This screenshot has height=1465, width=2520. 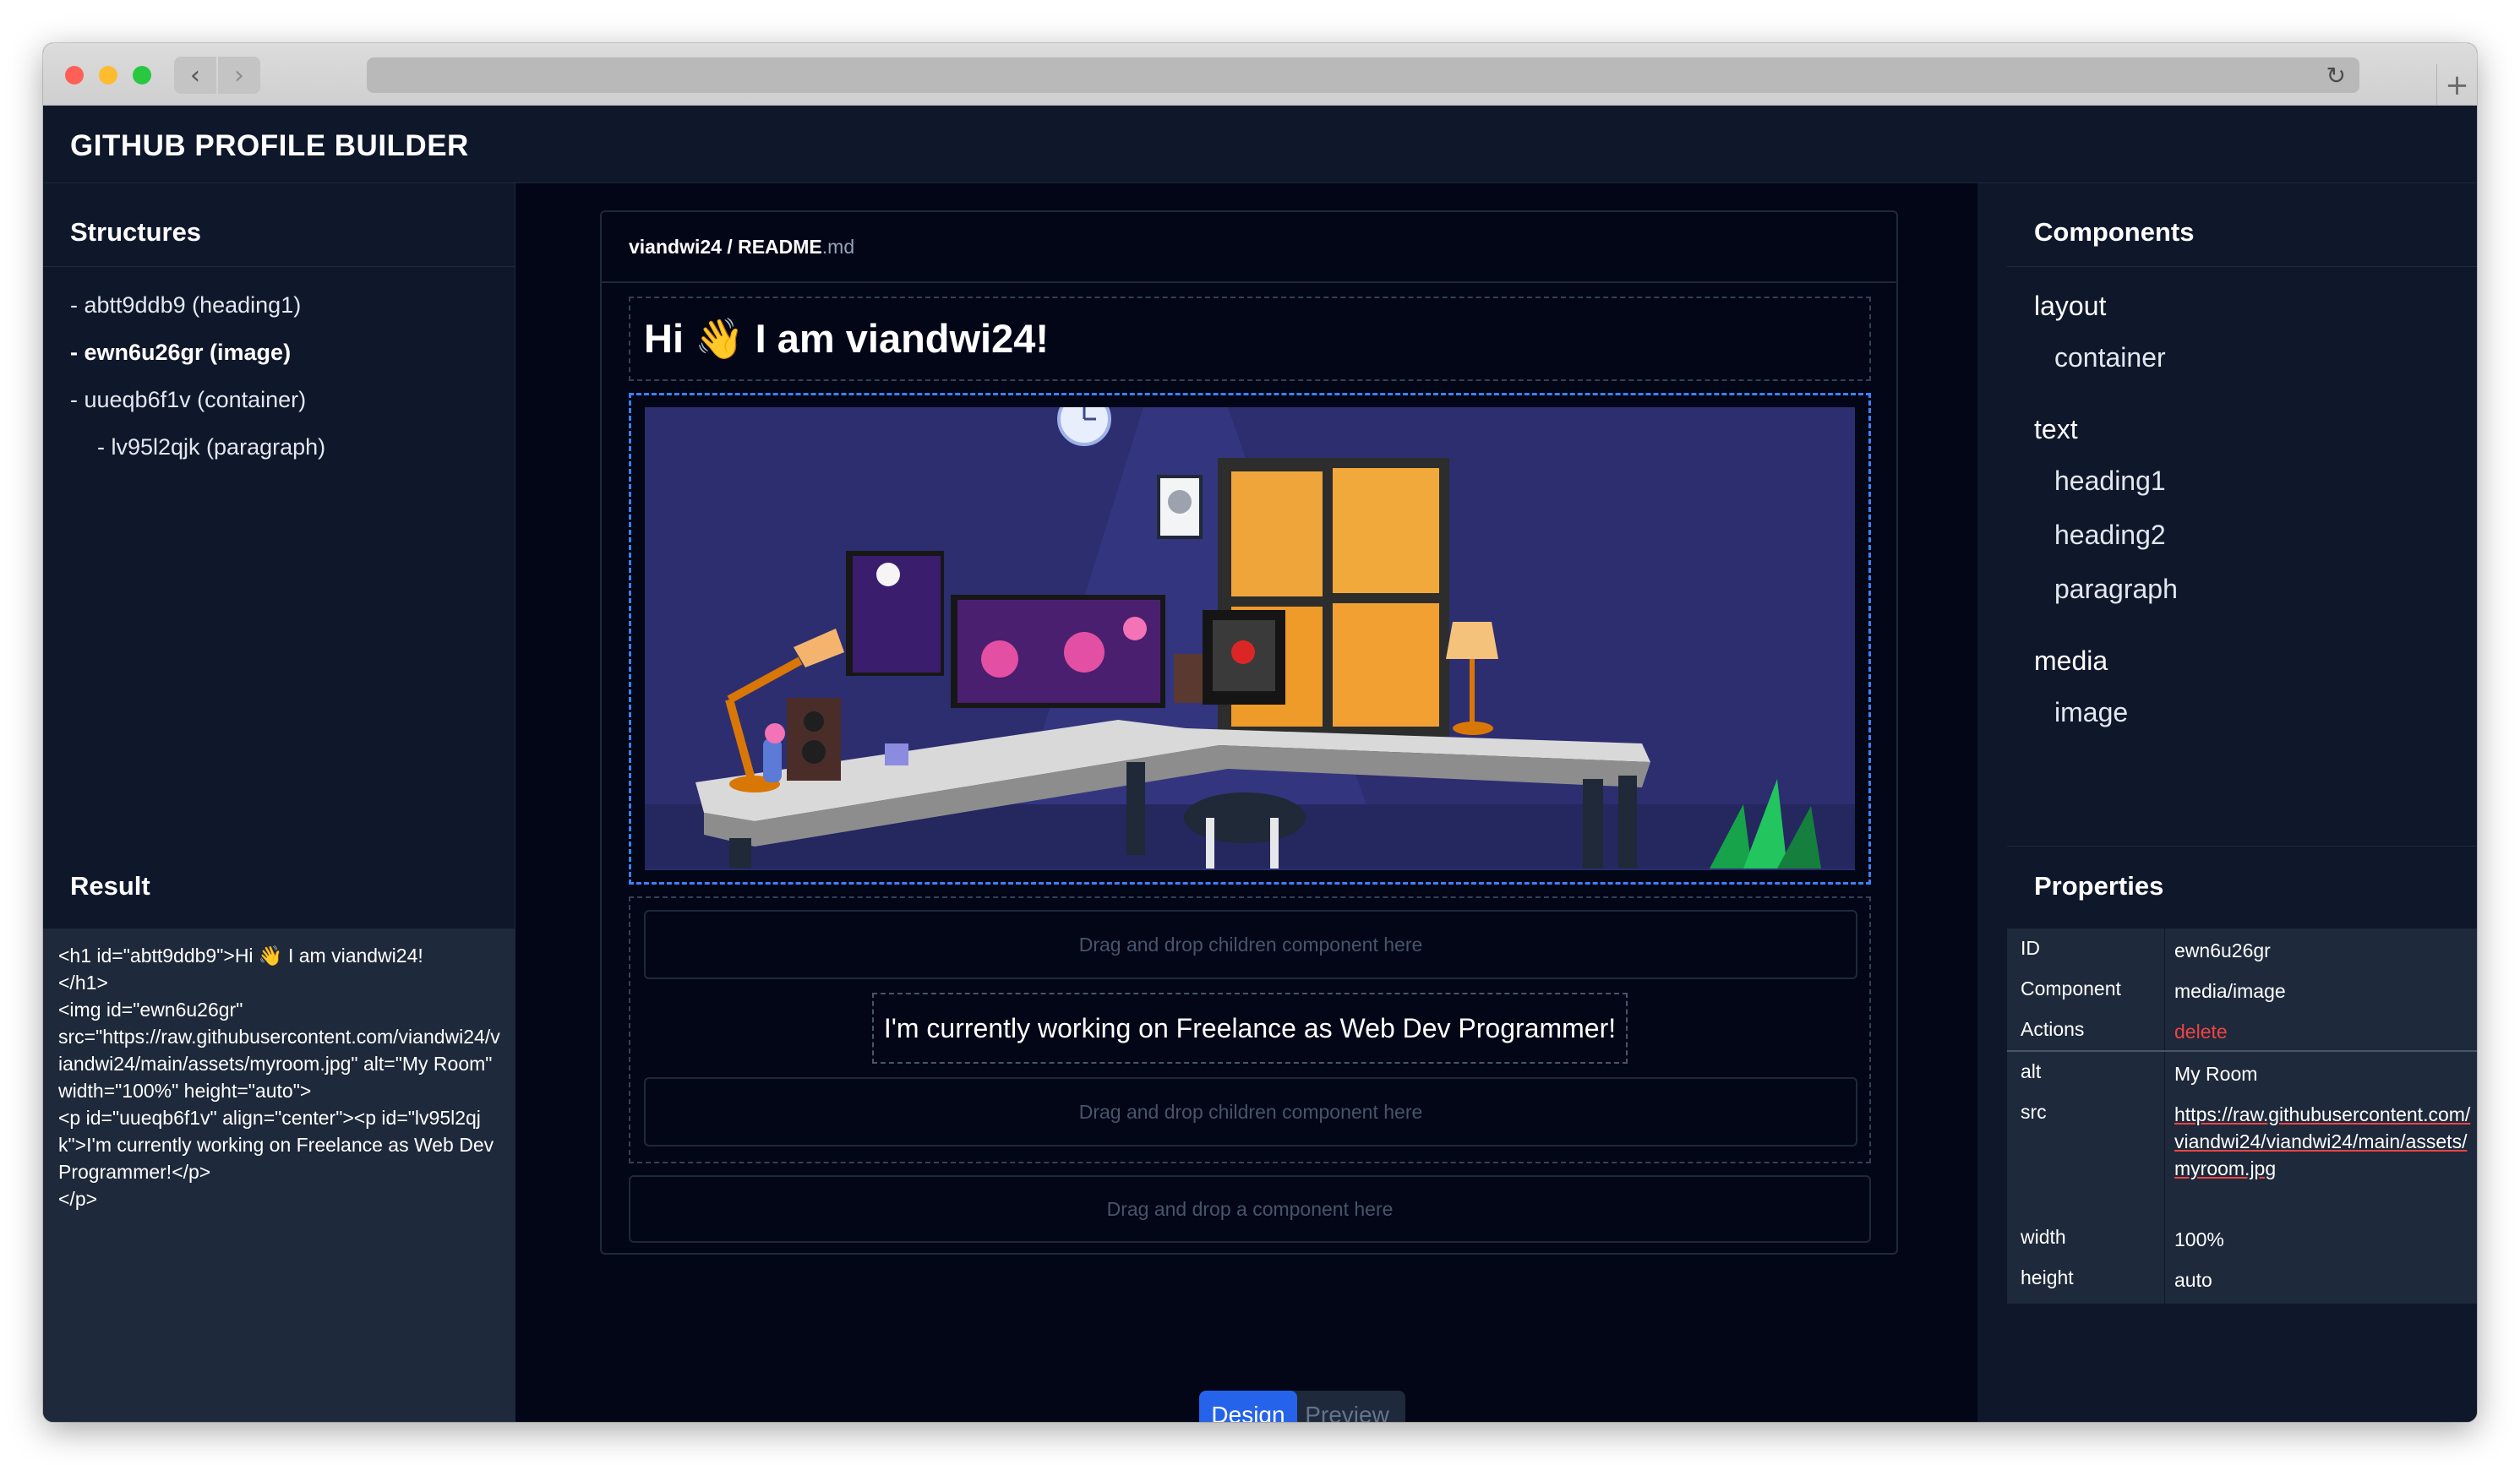 What do you see at coordinates (1250, 944) in the screenshot?
I see `children-drop-zone-top: Drag and drop children component here` at bounding box center [1250, 944].